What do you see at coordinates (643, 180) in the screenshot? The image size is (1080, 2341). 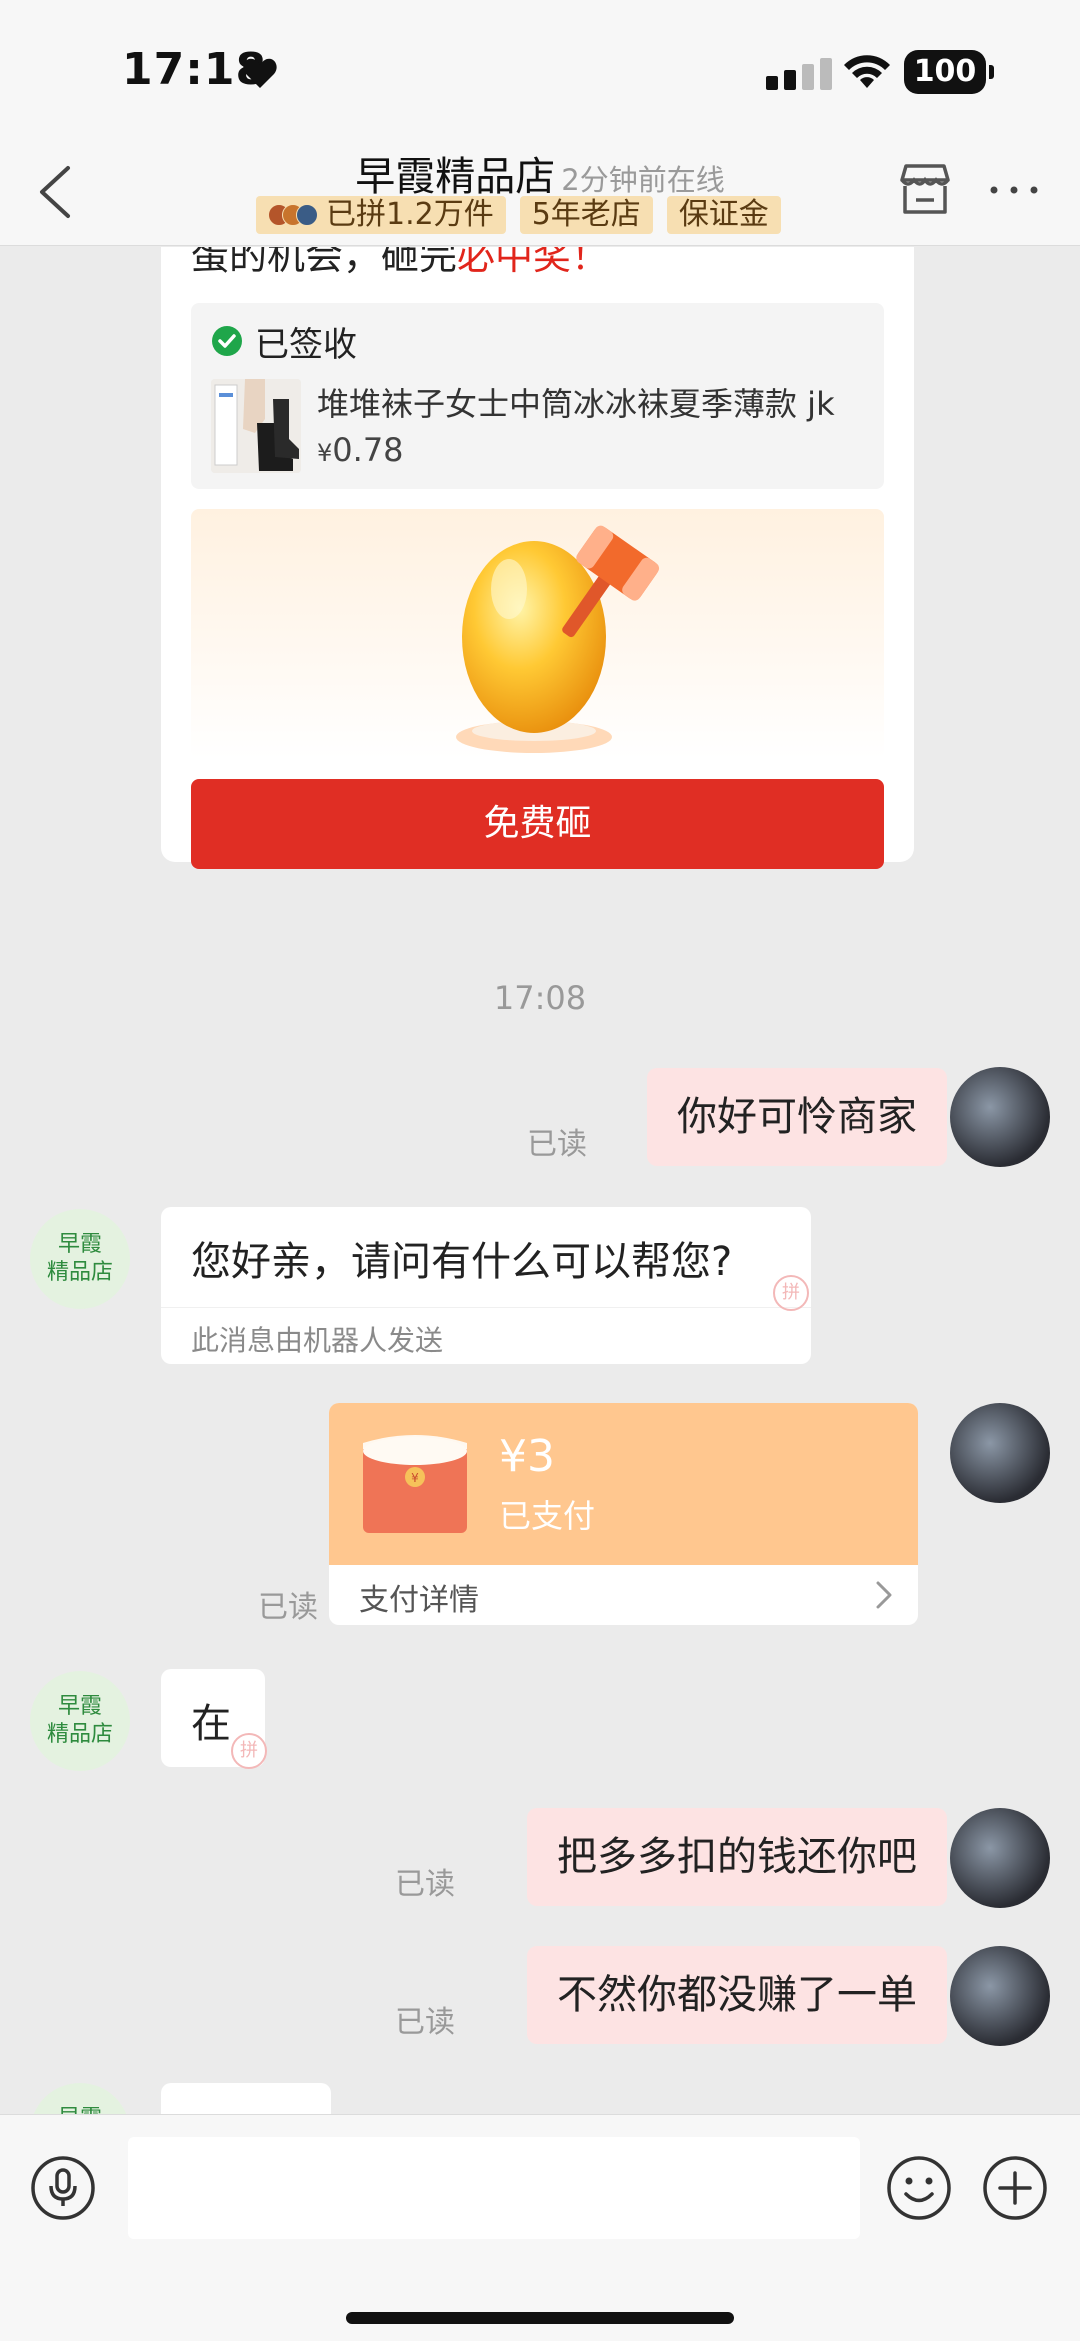 I see `online-status: 2分钟前在线` at bounding box center [643, 180].